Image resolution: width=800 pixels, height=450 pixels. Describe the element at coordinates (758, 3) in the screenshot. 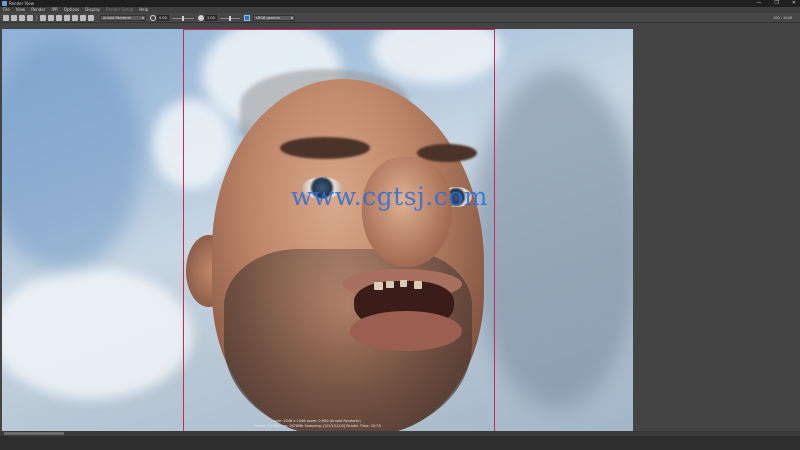

I see `minimize-button: —` at that location.